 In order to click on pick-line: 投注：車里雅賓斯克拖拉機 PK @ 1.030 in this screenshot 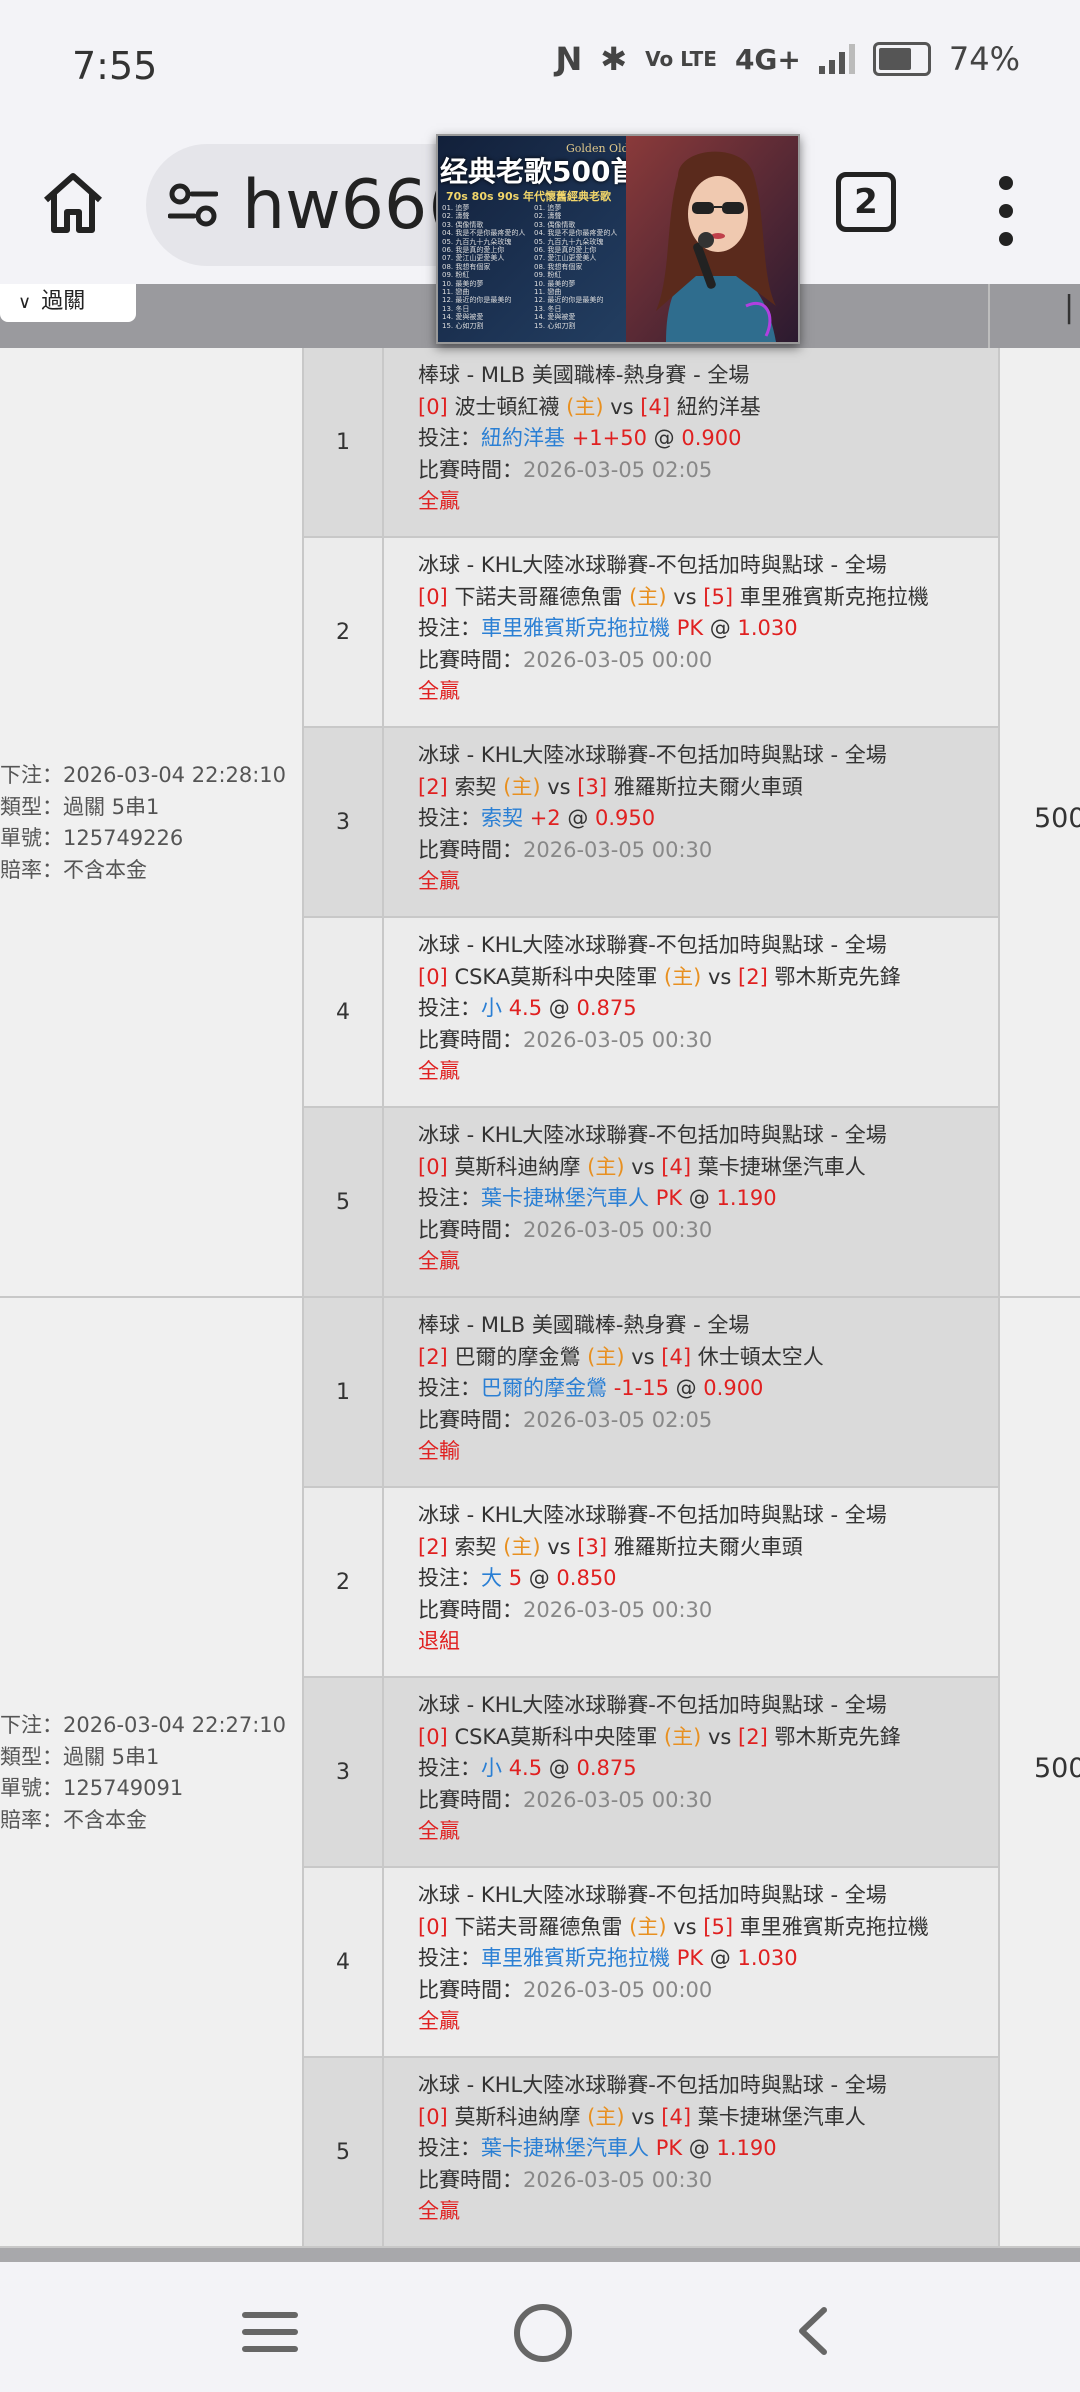, I will do `click(608, 1958)`.